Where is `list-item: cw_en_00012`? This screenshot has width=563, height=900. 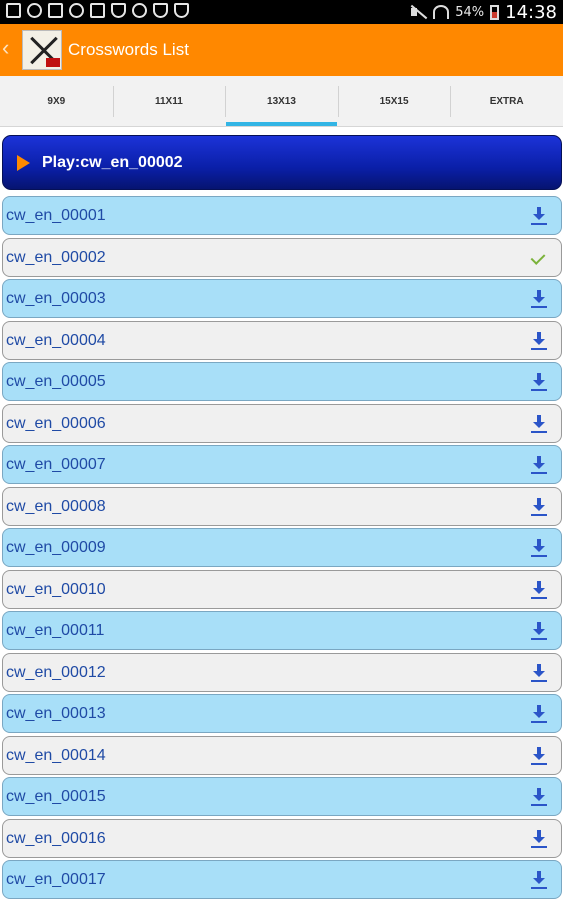
list-item: cw_en_00012 is located at coordinates (282, 672).